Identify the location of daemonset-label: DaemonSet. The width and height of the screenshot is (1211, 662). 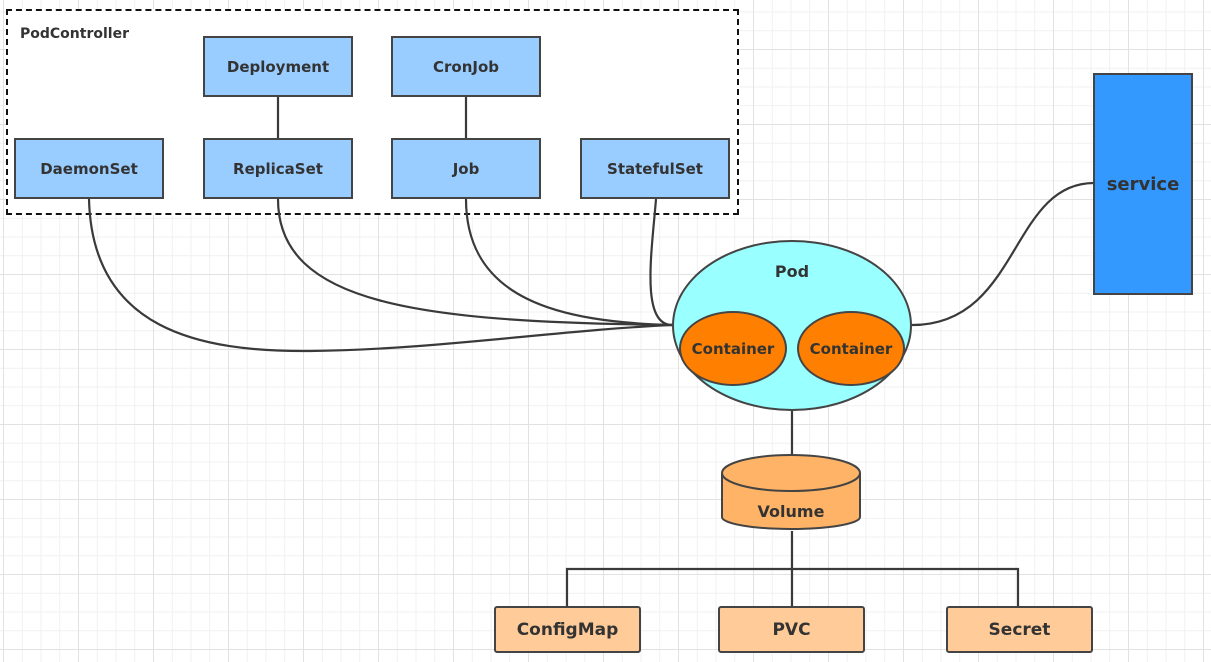
(89, 168).